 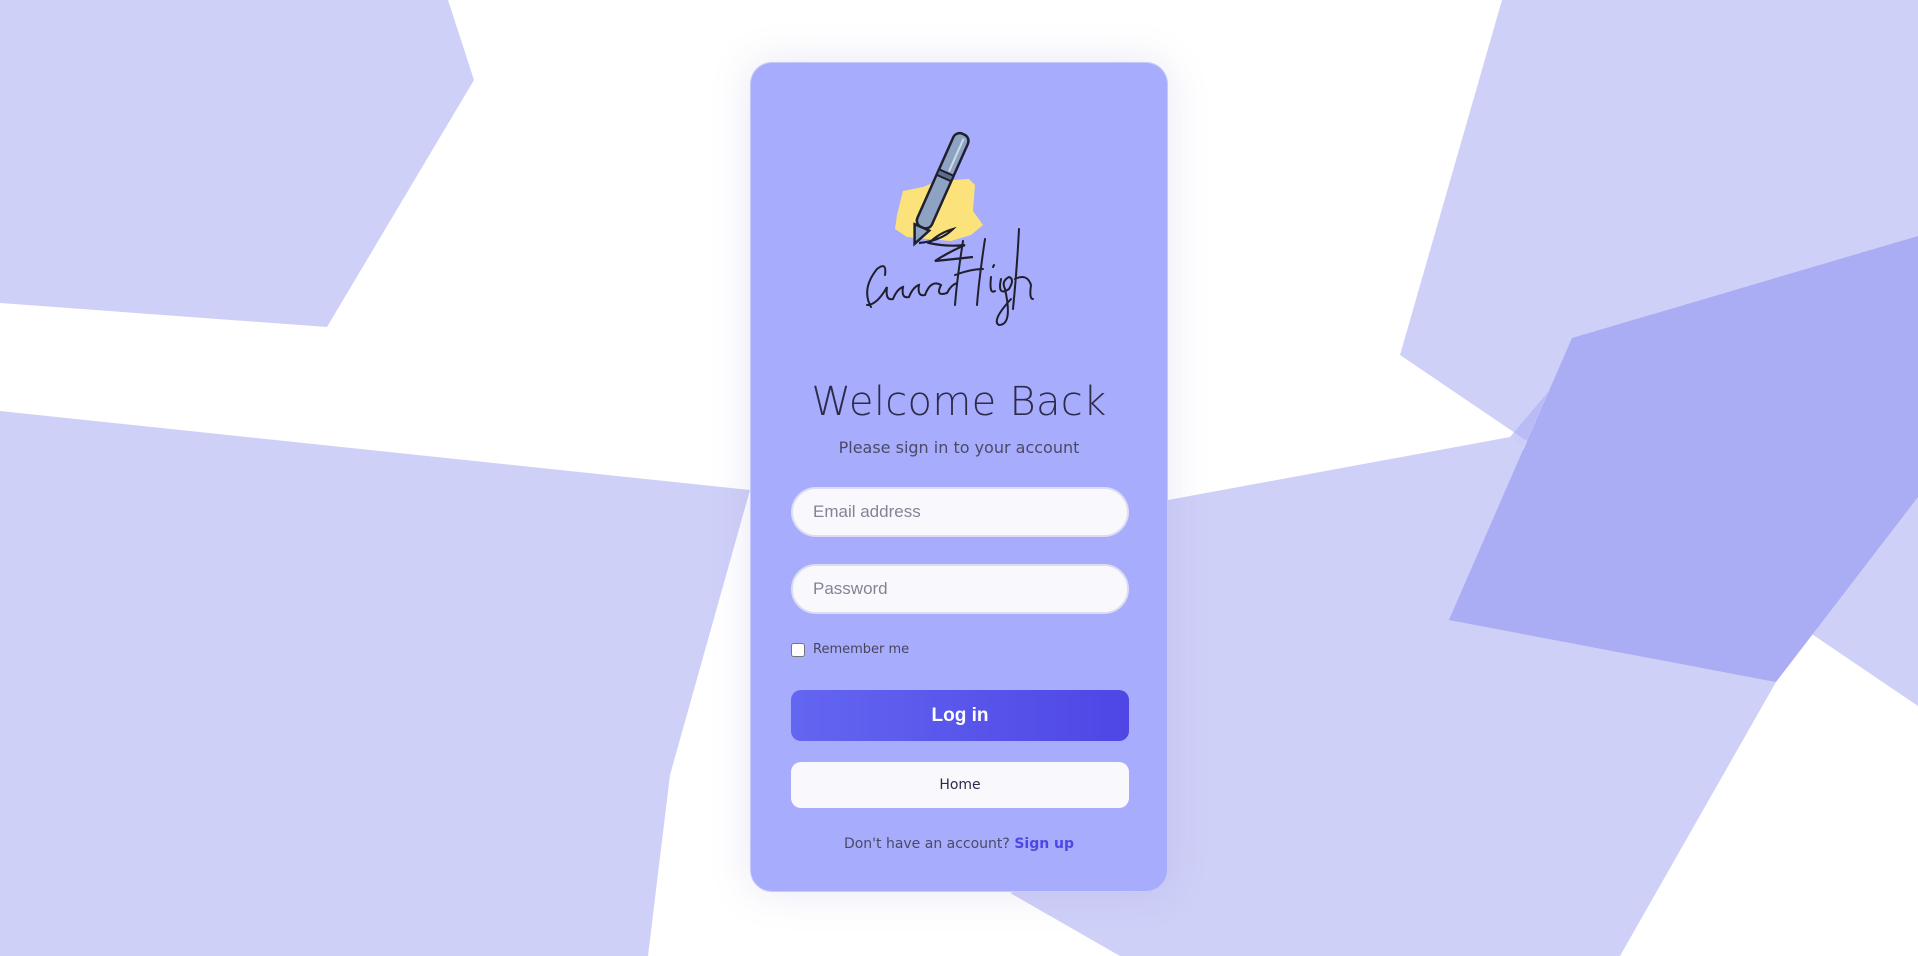 I want to click on page-title: Welcome Back, so click(x=959, y=402).